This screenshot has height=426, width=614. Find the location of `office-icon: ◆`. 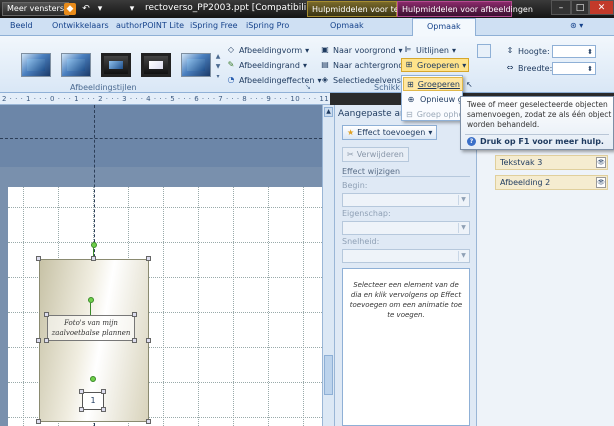

office-icon: ◆ is located at coordinates (70, 9).